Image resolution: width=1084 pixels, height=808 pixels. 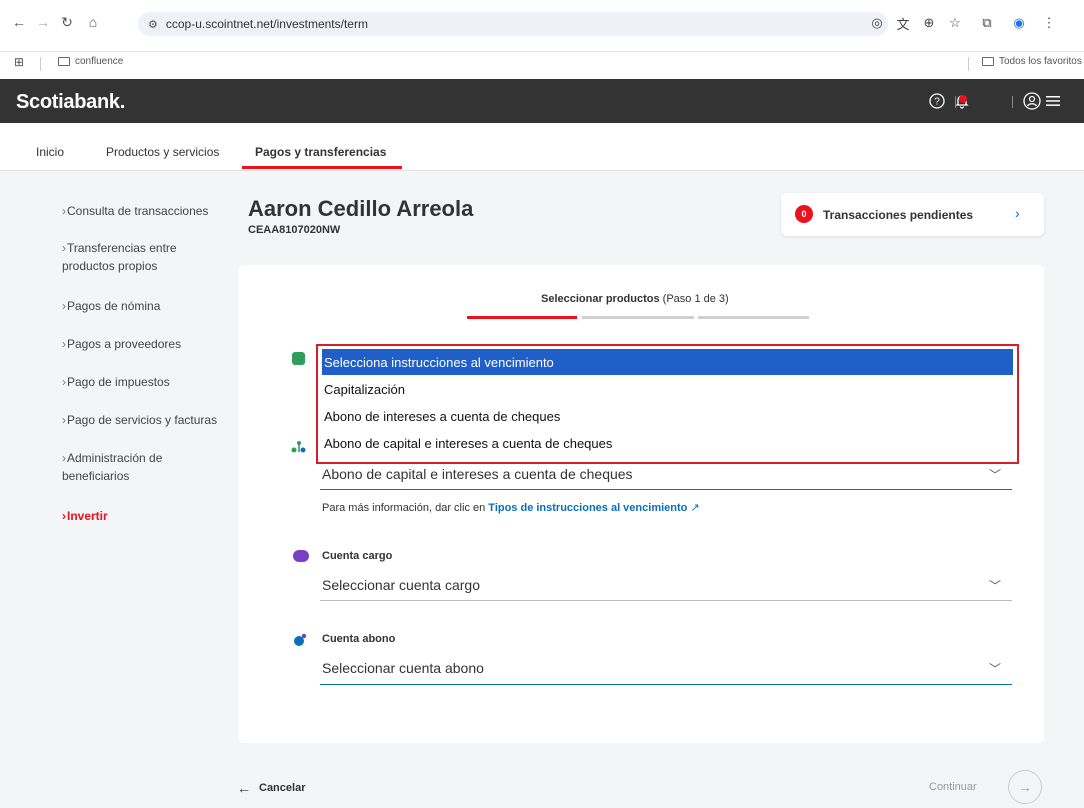 I want to click on sidebar-item-label: Pagos de nómina, so click(x=114, y=306).